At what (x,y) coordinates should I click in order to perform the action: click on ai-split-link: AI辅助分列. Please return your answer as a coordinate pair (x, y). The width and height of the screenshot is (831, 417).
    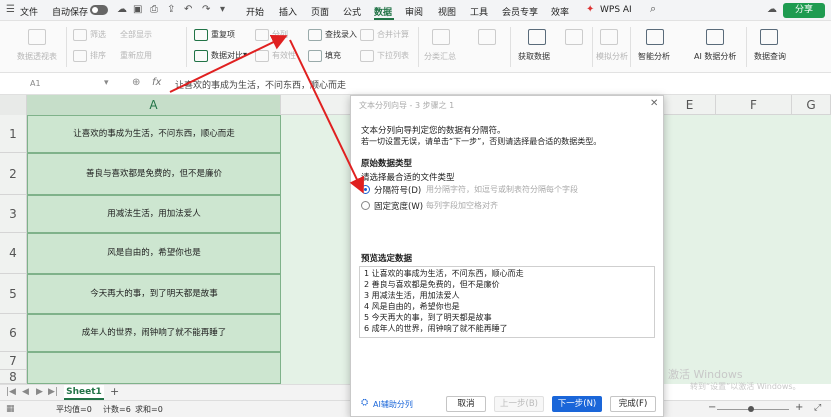
    Looking at the image, I should click on (393, 404).